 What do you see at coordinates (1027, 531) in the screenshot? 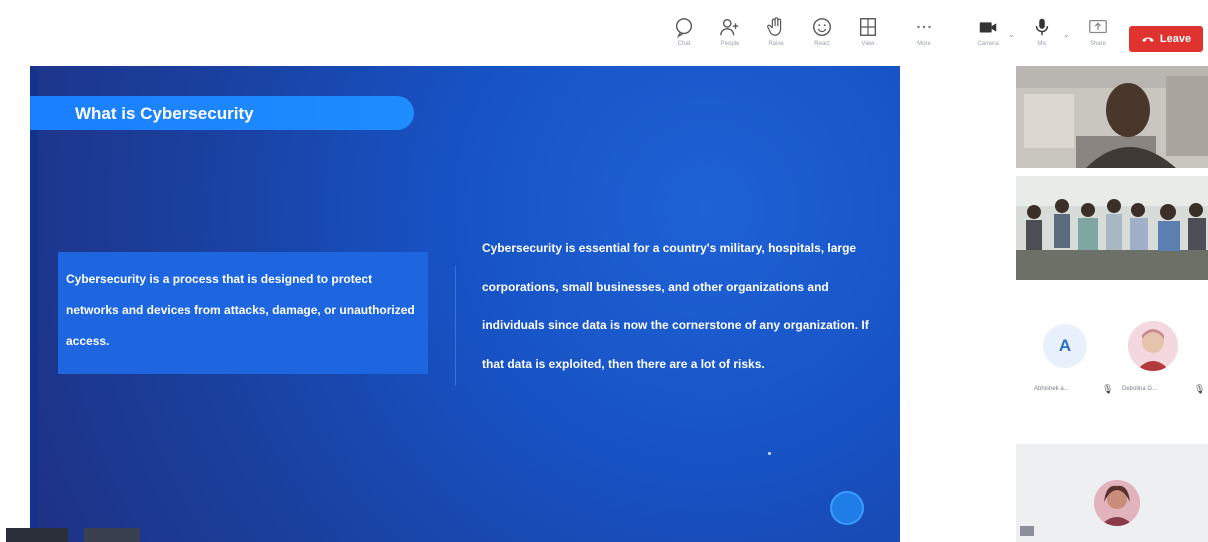
I see `tile-status-badge` at bounding box center [1027, 531].